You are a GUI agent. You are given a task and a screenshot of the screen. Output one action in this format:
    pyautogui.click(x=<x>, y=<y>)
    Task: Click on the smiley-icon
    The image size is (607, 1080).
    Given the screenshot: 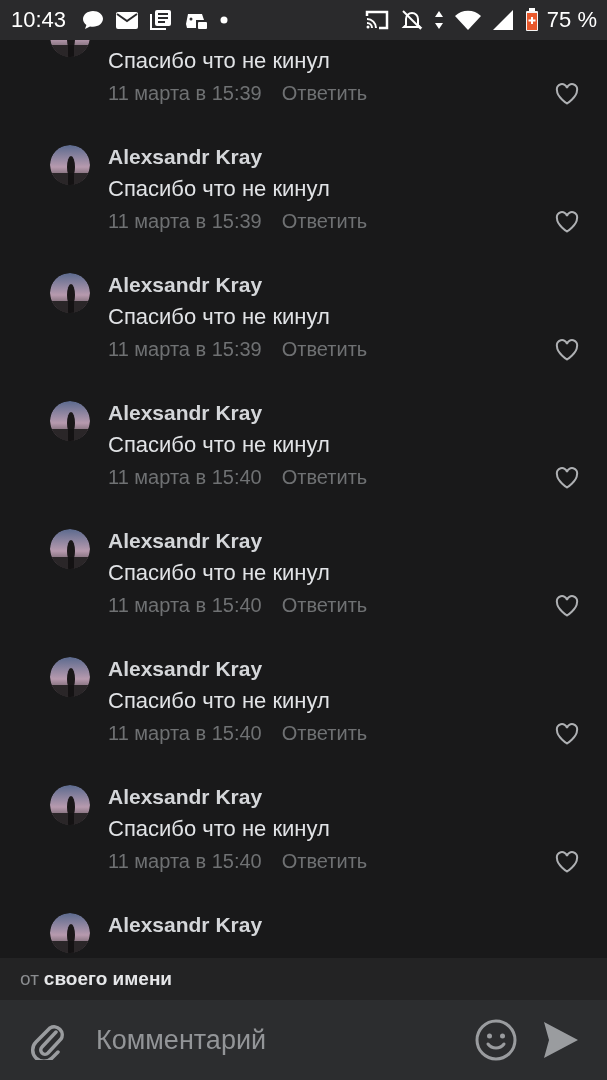 What is the action you would take?
    pyautogui.click(x=496, y=1040)
    